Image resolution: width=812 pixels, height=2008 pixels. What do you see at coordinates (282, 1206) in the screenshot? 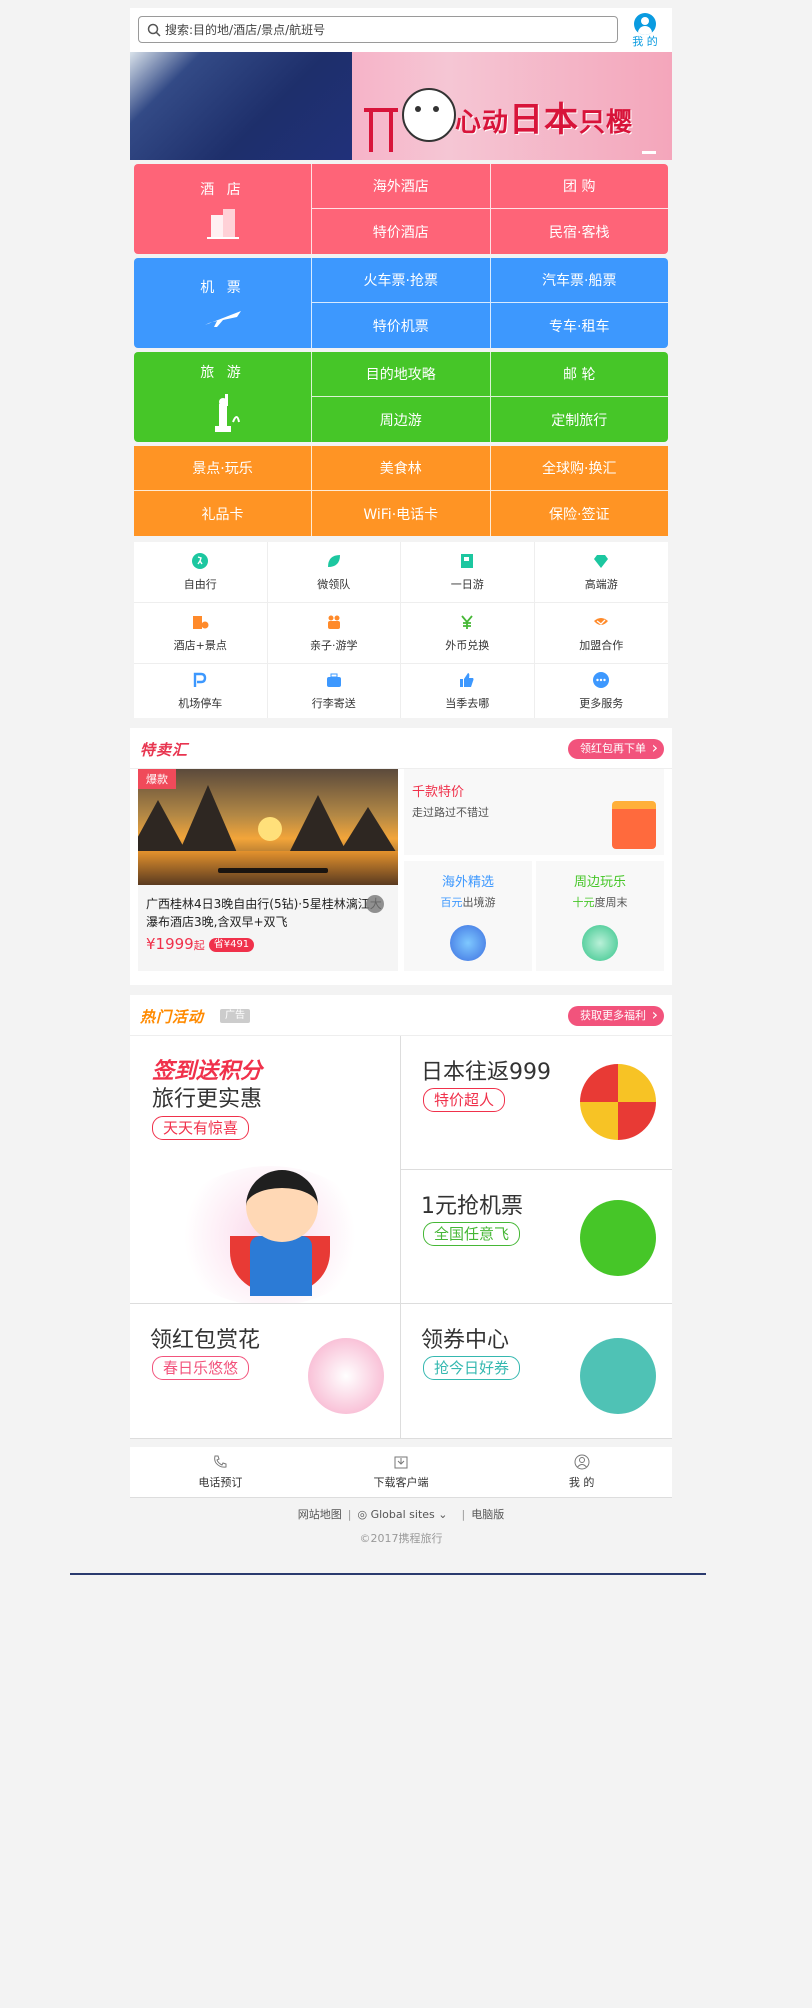
I see `superhero-icon` at bounding box center [282, 1206].